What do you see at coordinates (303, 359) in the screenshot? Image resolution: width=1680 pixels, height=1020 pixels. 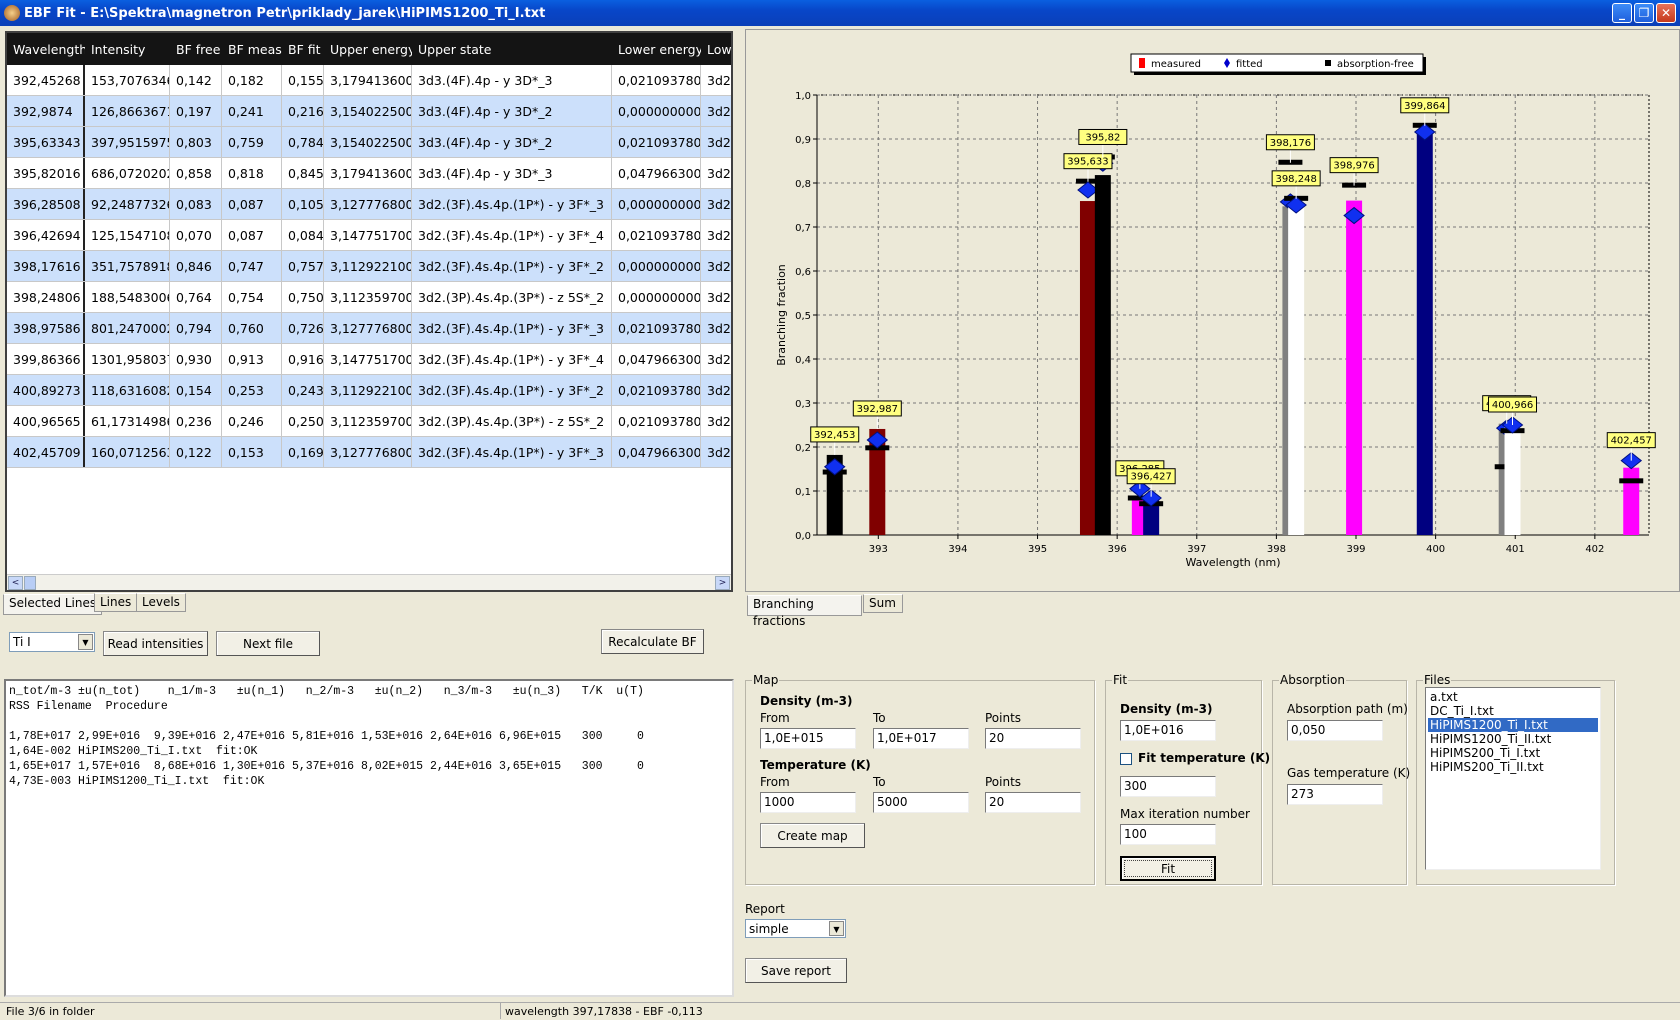 I see `table-cell: 0,916` at bounding box center [303, 359].